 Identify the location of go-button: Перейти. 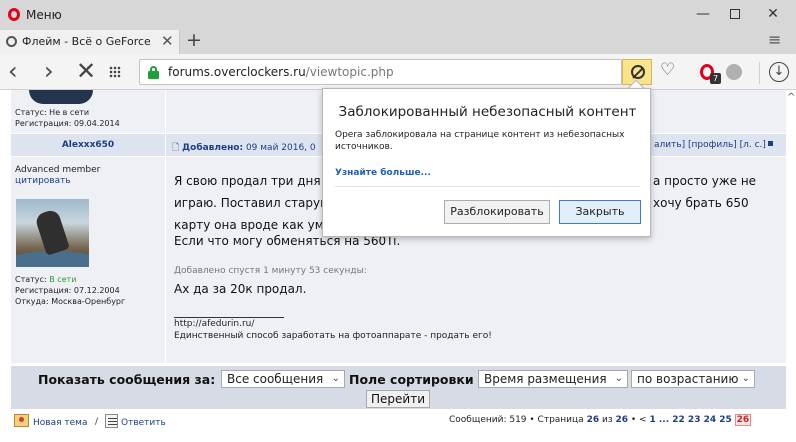
(398, 399).